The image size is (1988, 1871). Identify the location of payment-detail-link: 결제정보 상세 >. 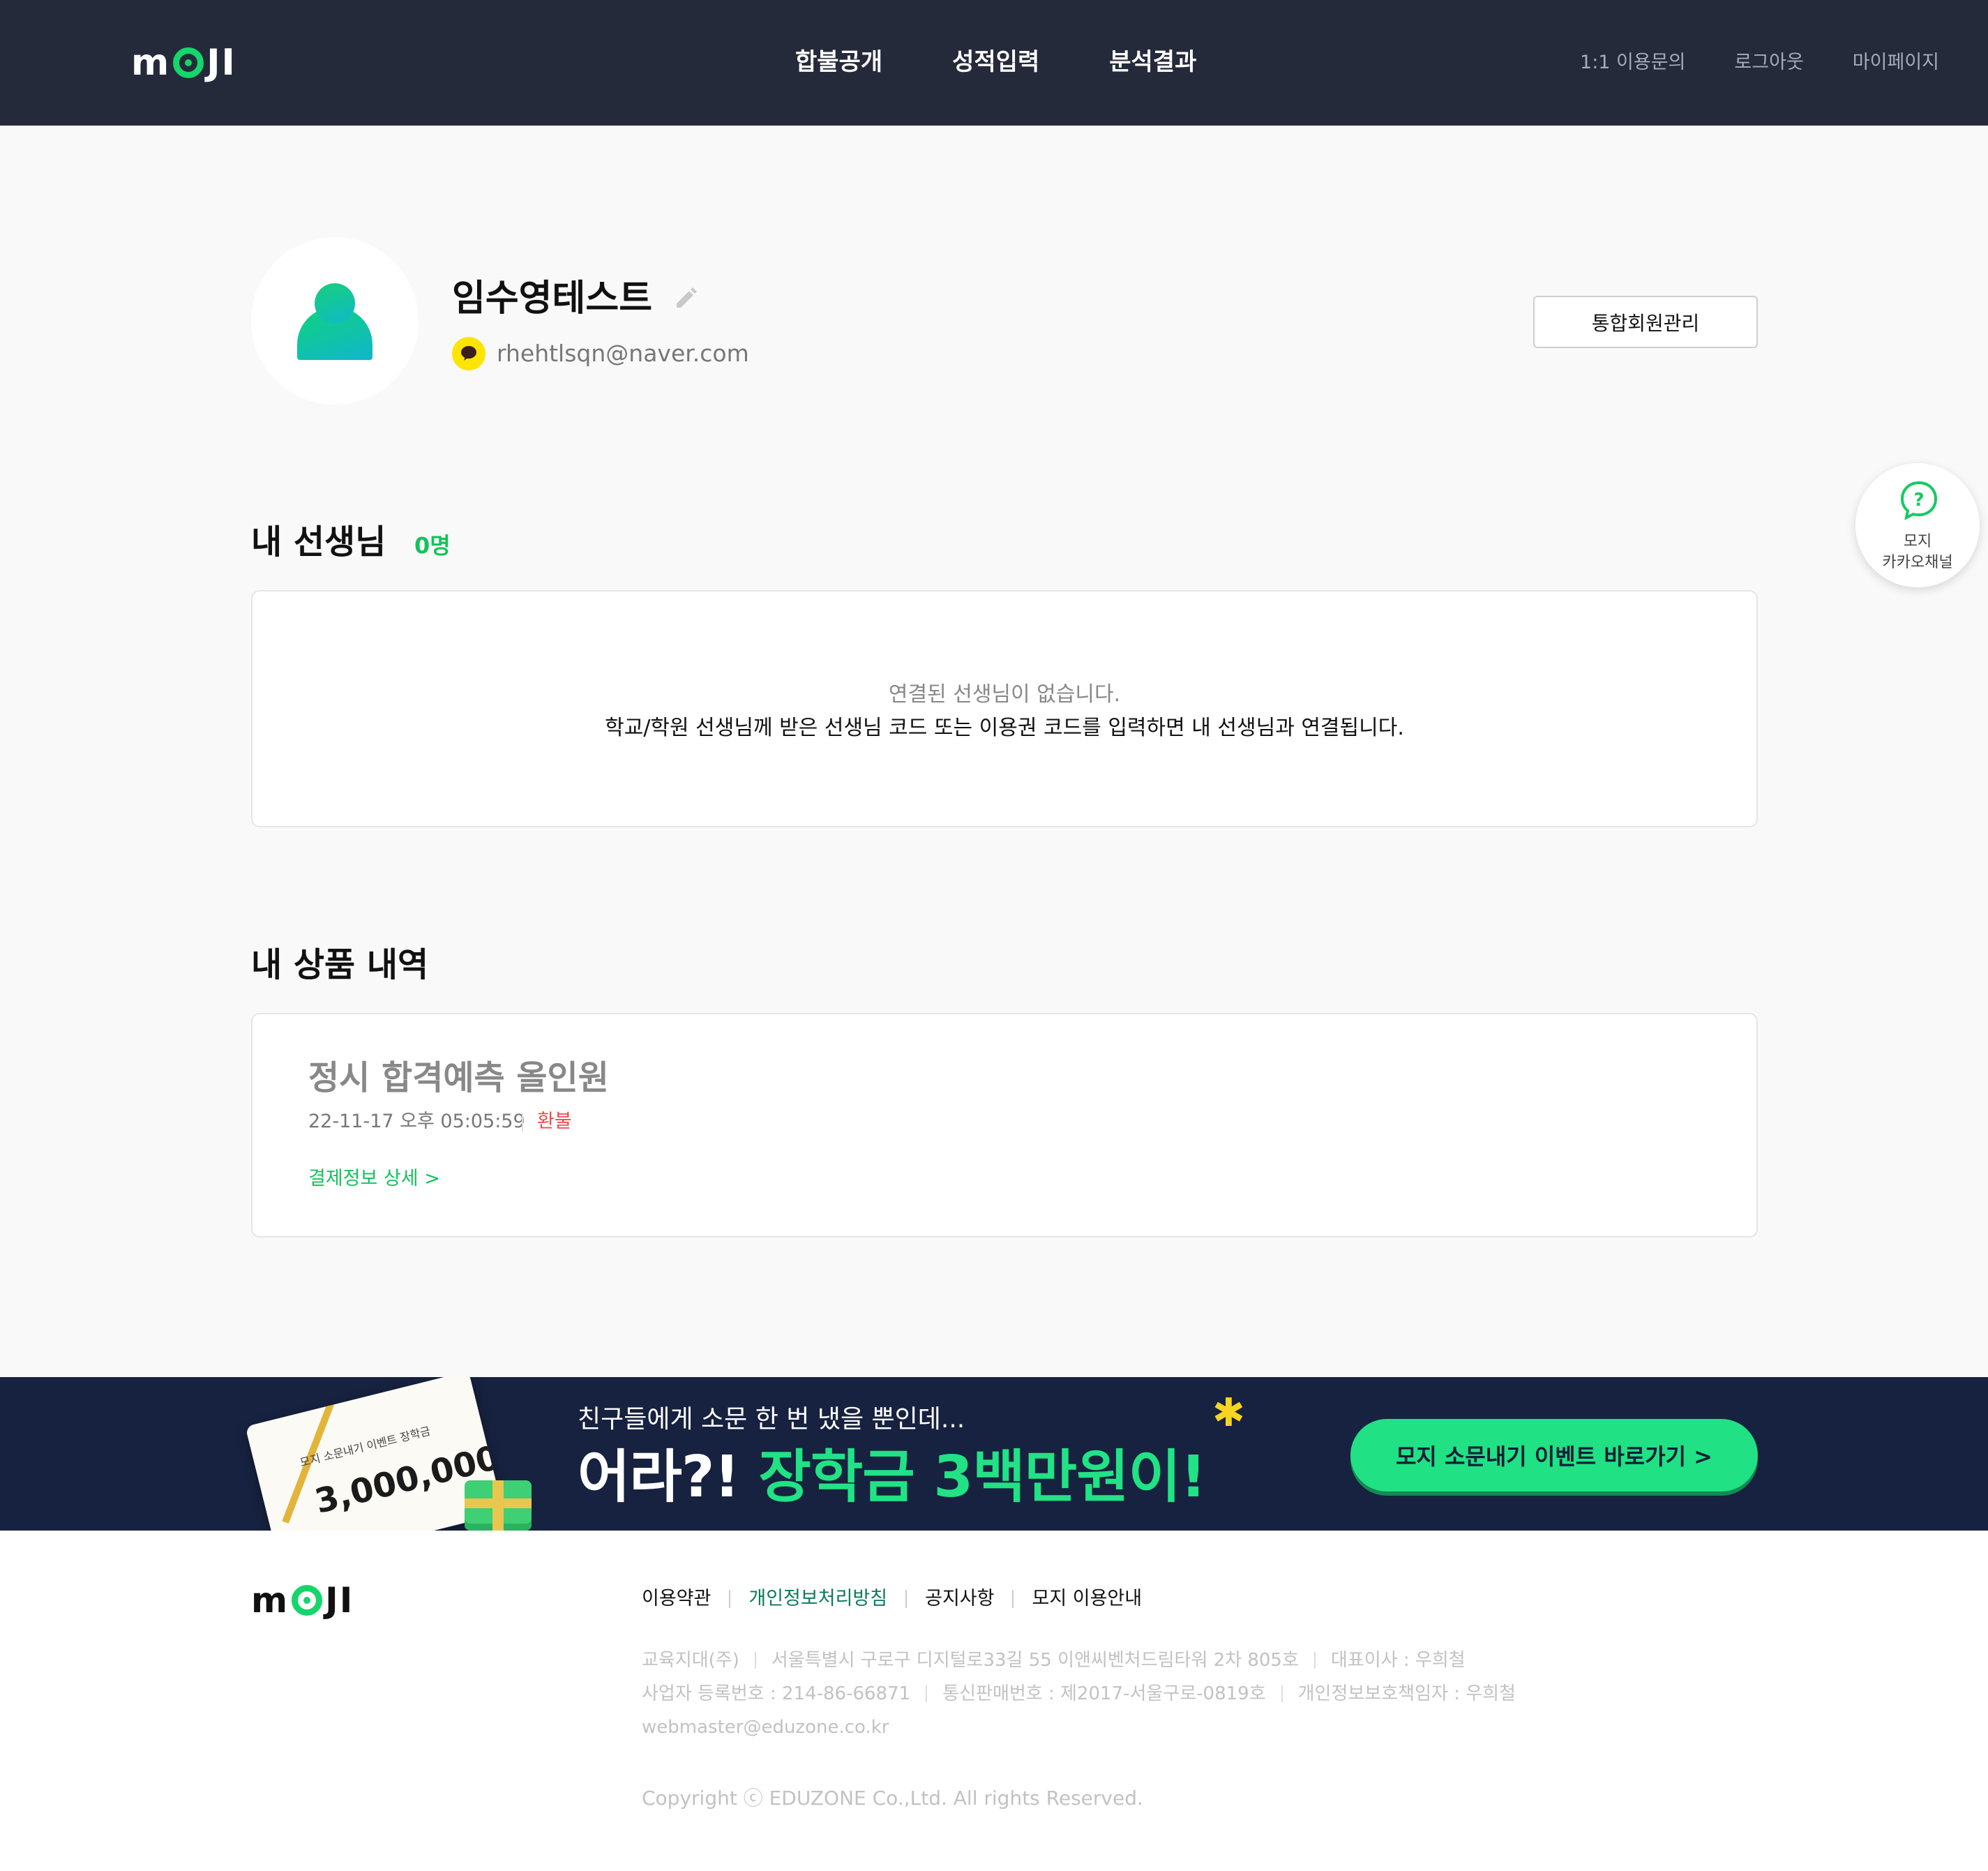
(374, 1179).